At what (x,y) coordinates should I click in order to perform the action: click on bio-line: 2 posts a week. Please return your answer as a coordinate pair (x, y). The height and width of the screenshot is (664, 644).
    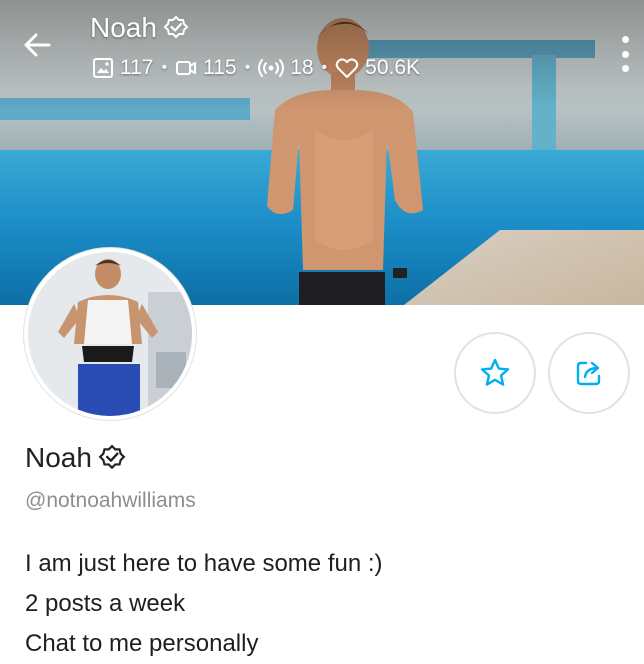
    Looking at the image, I should click on (105, 603).